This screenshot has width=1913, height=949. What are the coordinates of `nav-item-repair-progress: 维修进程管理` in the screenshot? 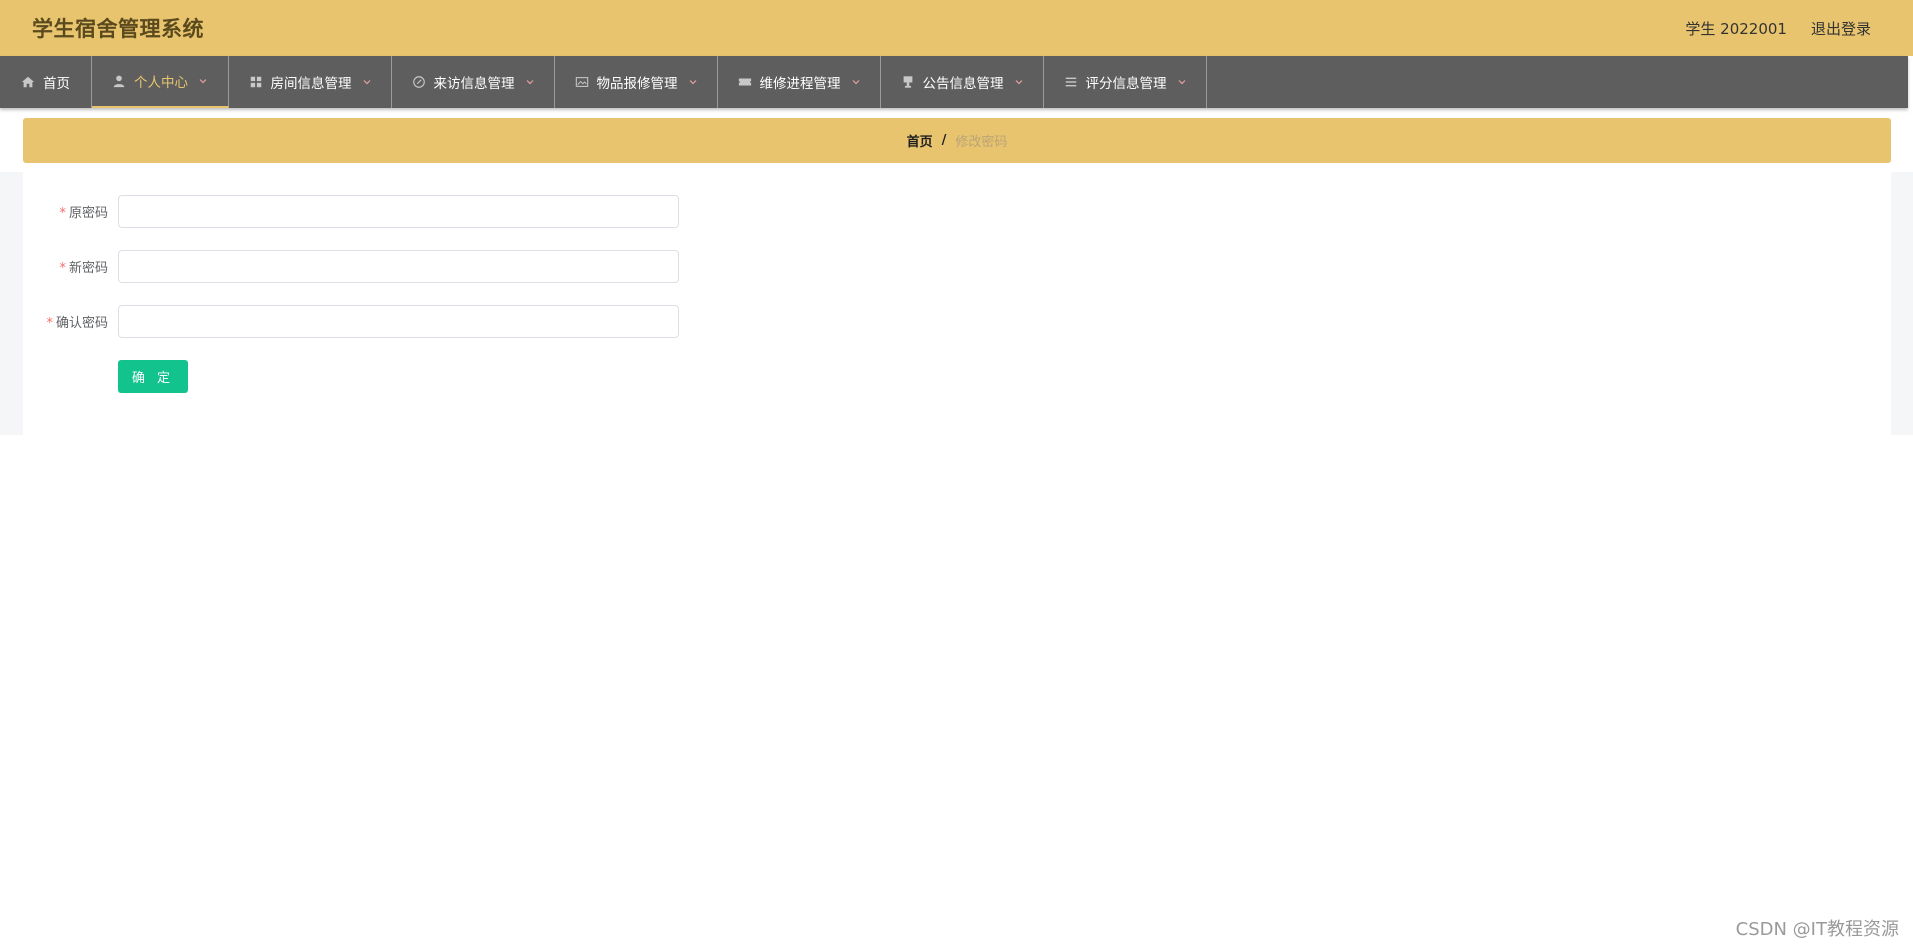 It's located at (799, 82).